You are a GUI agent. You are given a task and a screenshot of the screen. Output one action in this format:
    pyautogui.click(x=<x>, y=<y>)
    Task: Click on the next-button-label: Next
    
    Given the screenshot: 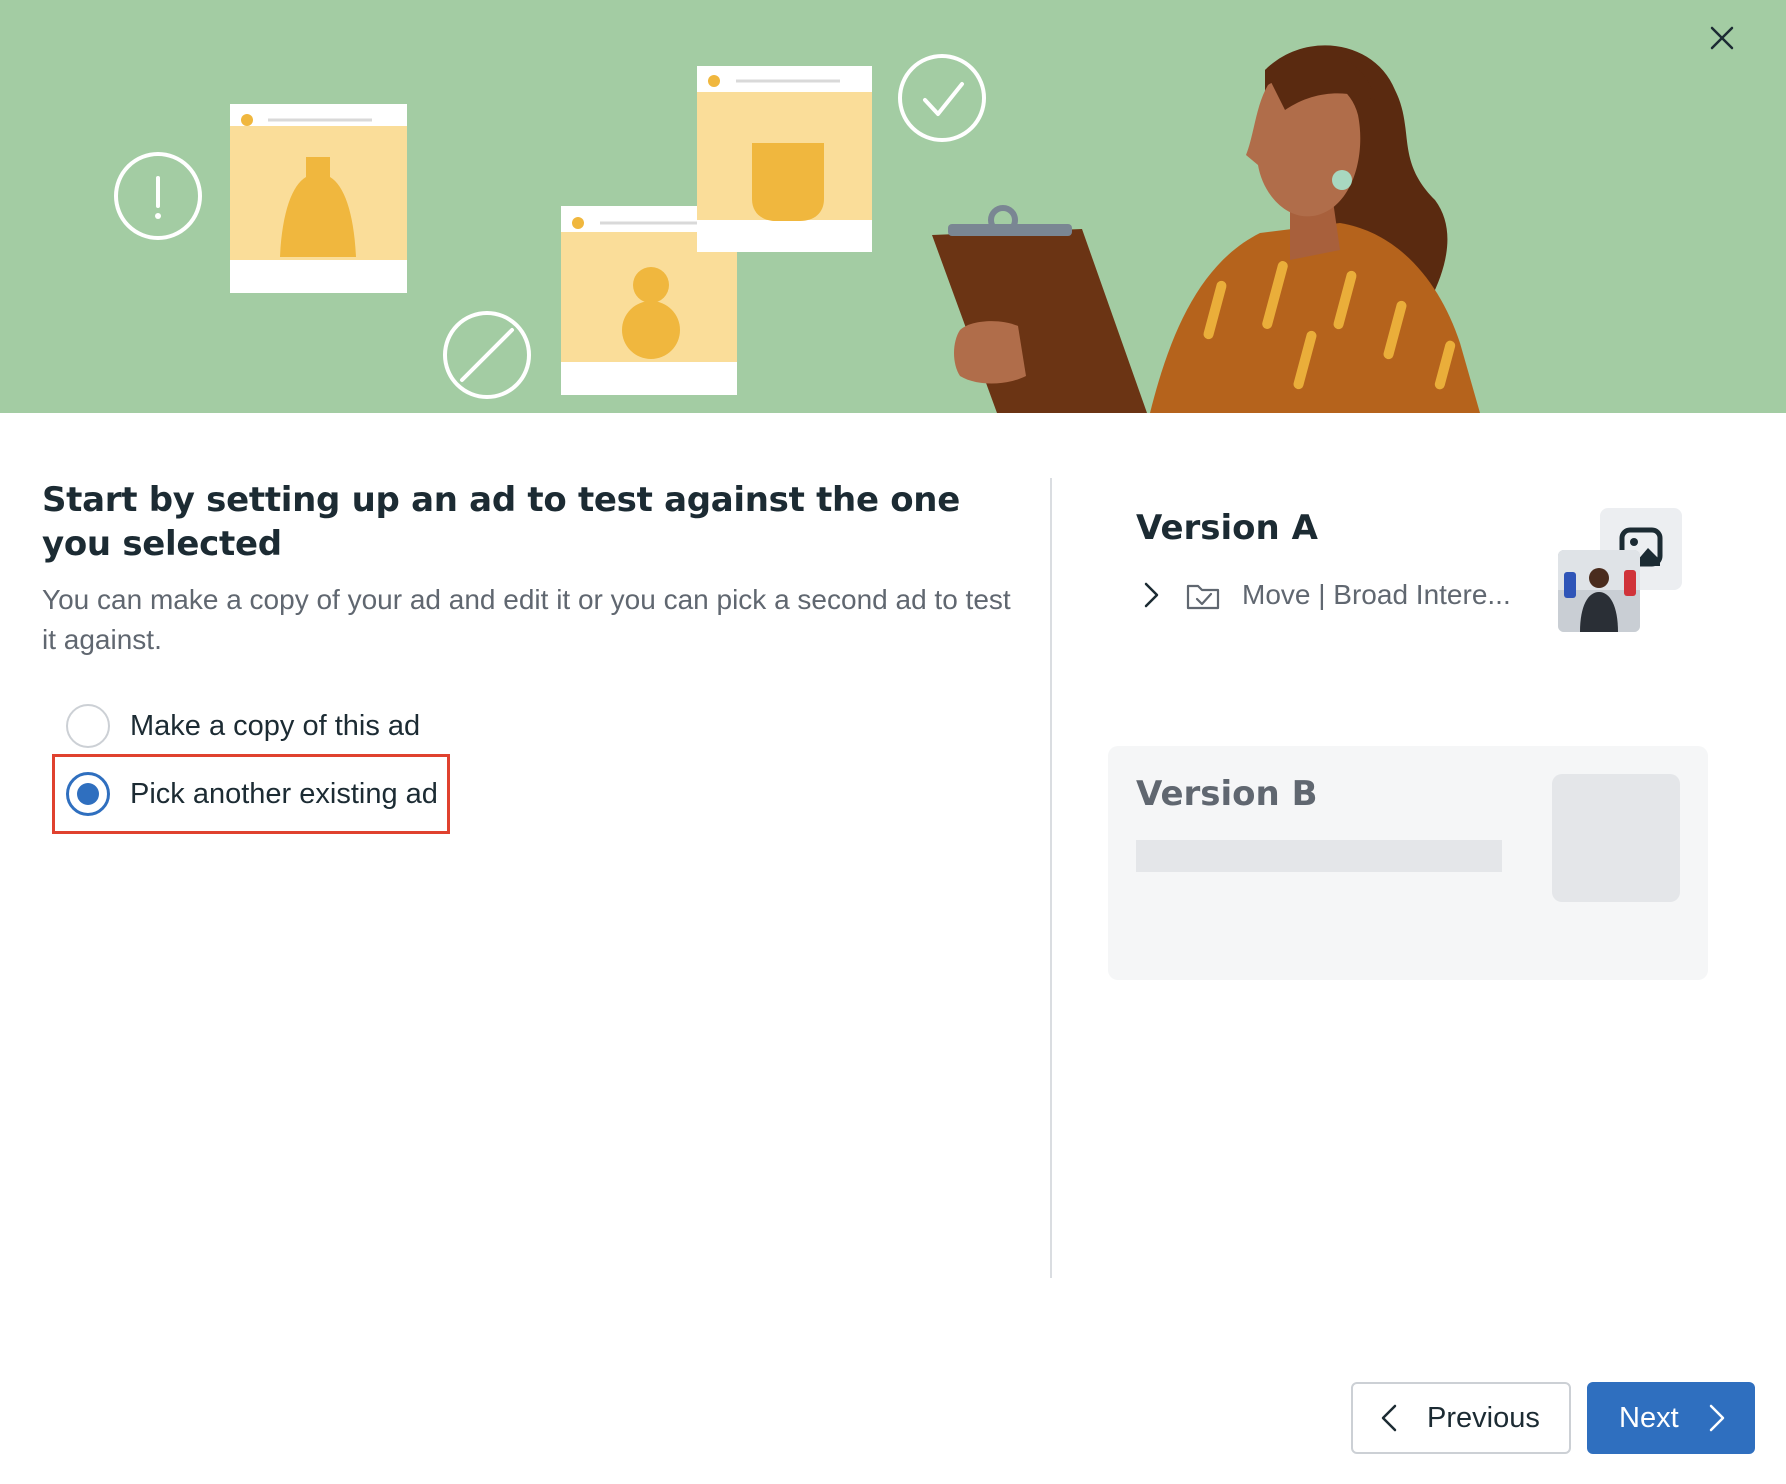 What is the action you would take?
    pyautogui.click(x=1649, y=1417)
    